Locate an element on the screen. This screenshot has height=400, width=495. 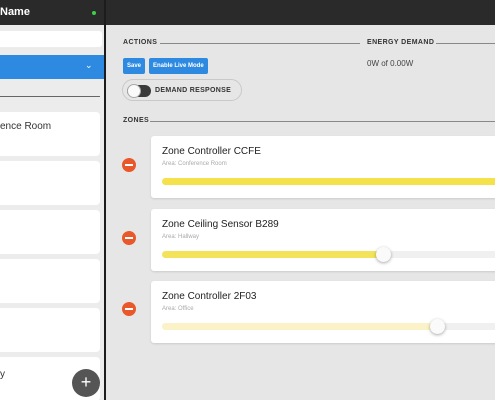
actions-rule is located at coordinates (260, 43).